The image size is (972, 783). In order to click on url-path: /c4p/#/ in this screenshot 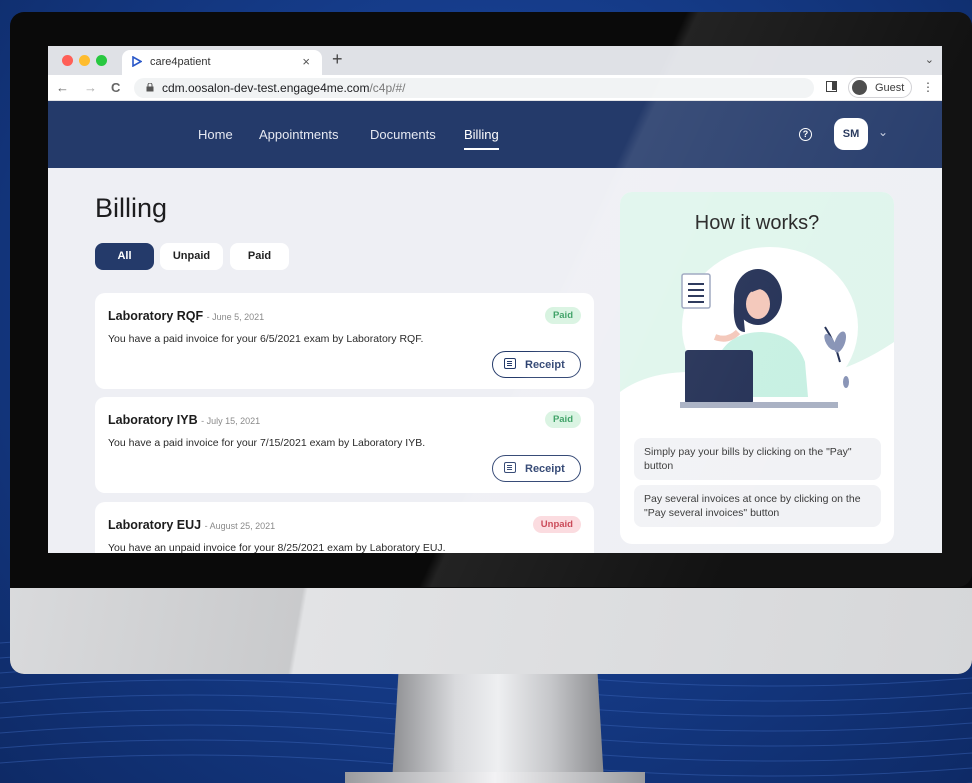, I will do `click(387, 88)`.